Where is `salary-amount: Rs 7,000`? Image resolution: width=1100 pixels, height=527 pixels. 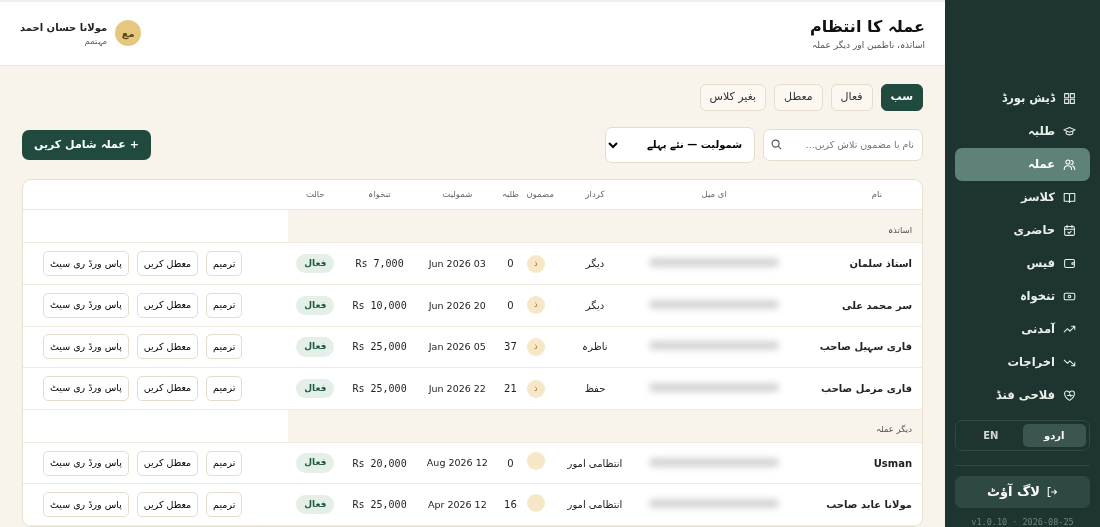 salary-amount: Rs 7,000 is located at coordinates (379, 264).